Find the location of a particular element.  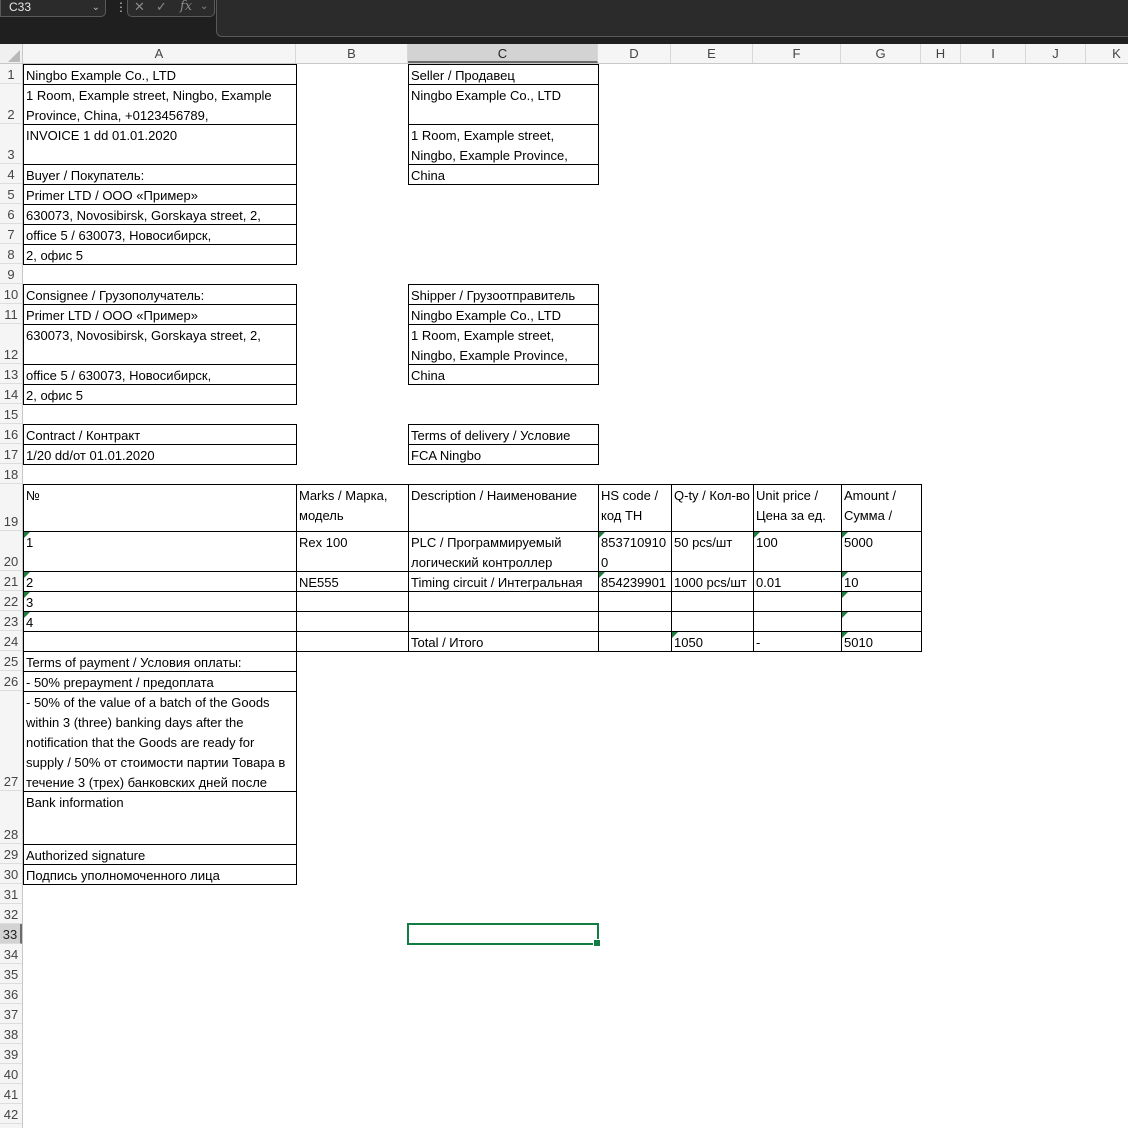

column-header-i: I is located at coordinates (993, 53).